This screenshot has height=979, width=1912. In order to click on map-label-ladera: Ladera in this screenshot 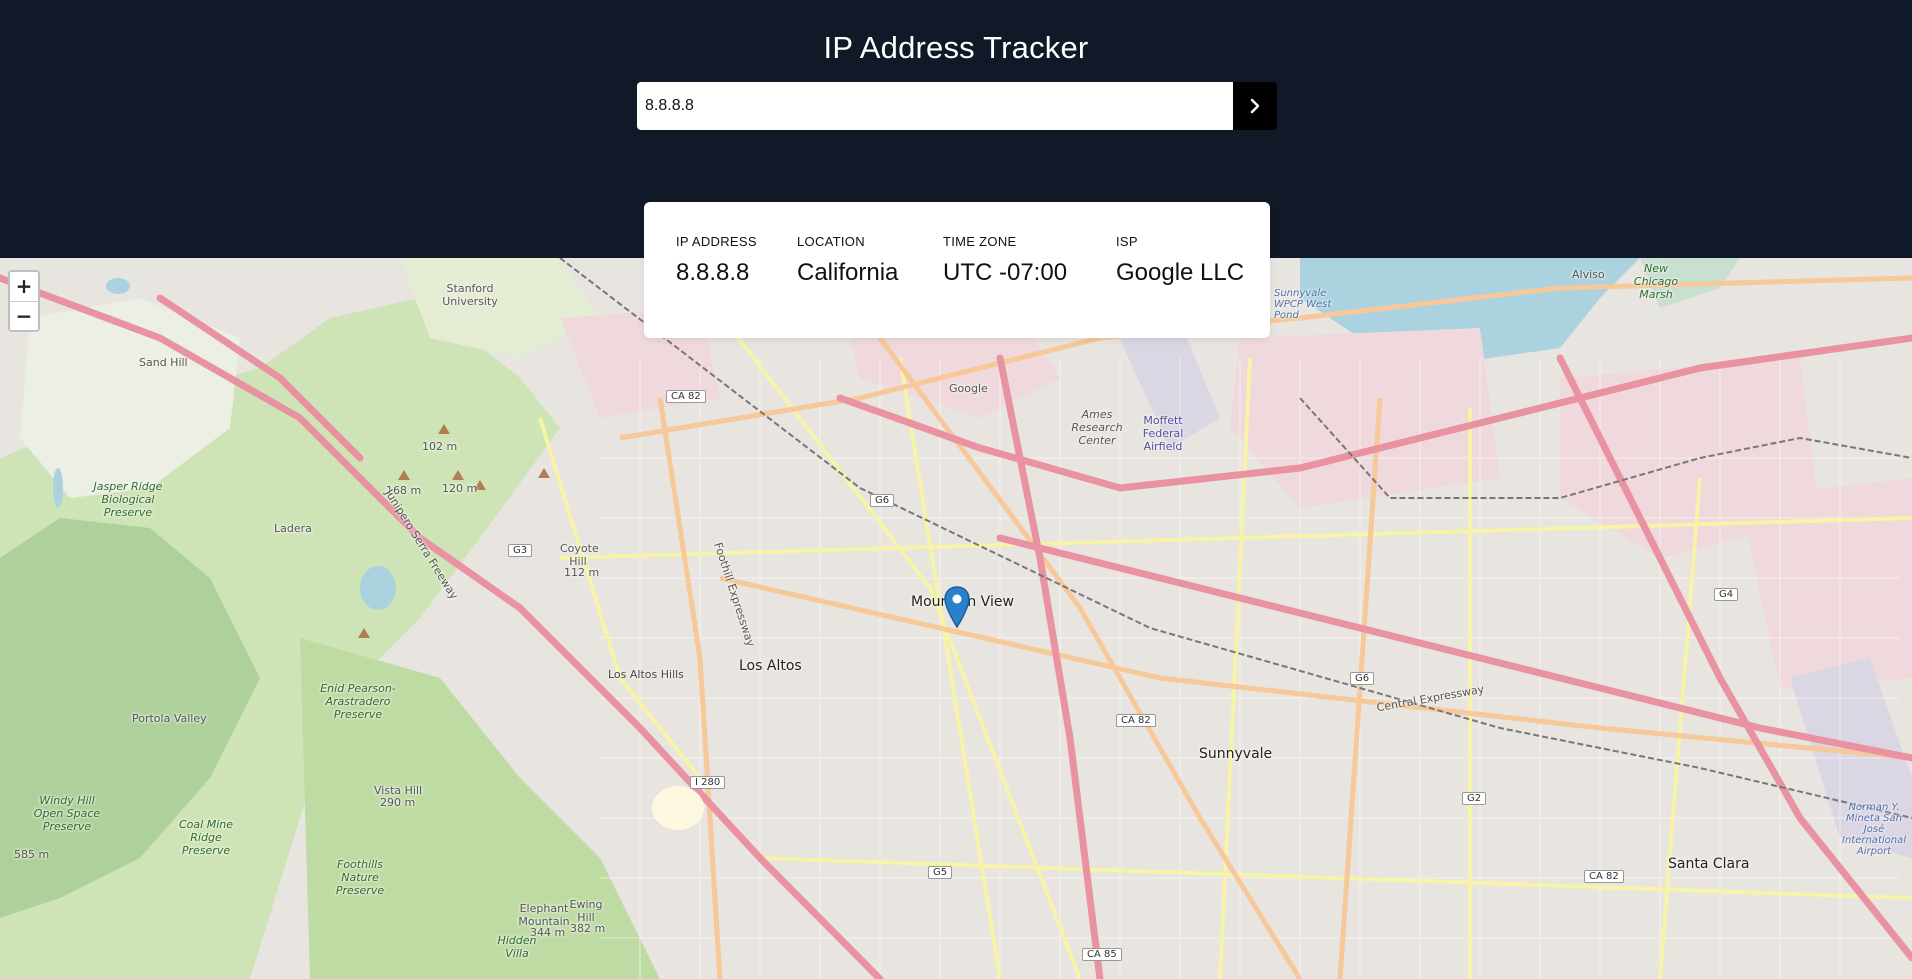, I will do `click(293, 528)`.